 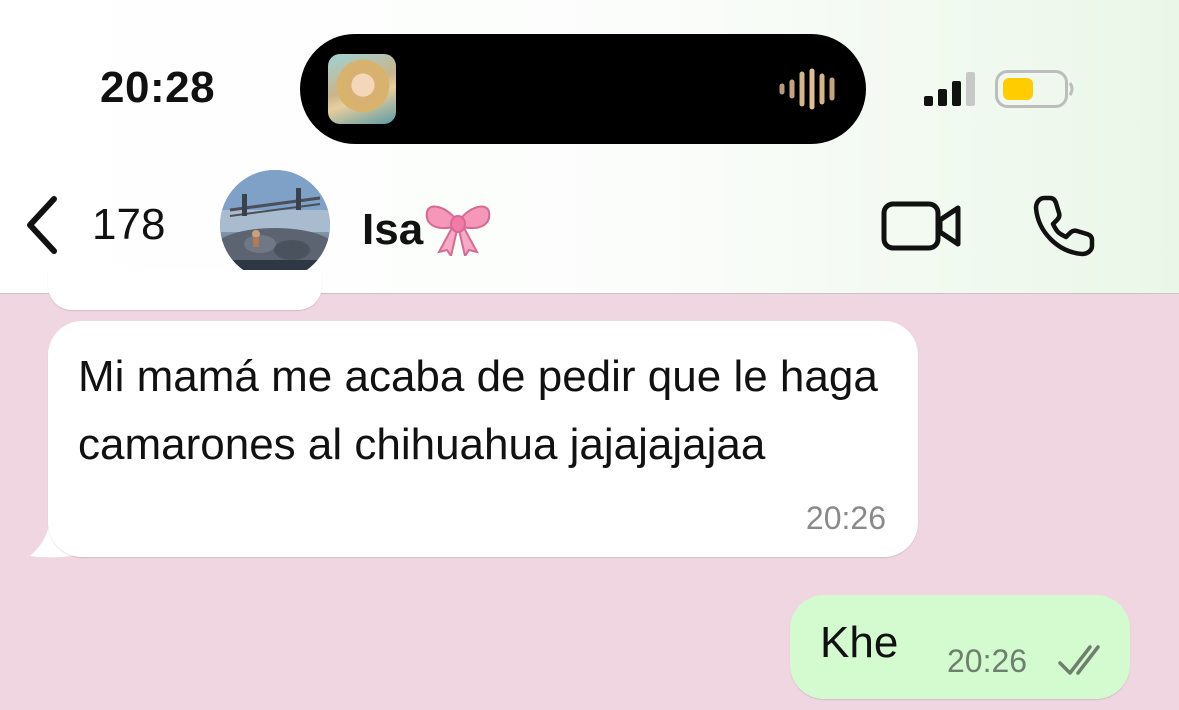 What do you see at coordinates (458, 230) in the screenshot?
I see `ribbon-bow-icon` at bounding box center [458, 230].